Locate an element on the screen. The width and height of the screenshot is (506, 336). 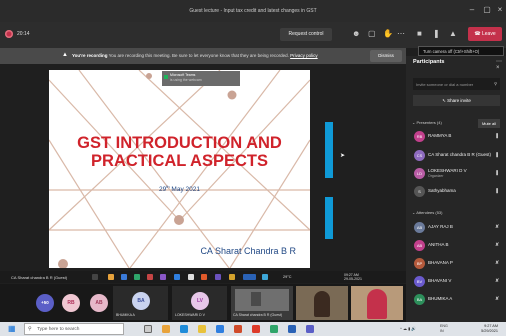
participant-avatar-tile: RB is located at coordinates (71, 303).